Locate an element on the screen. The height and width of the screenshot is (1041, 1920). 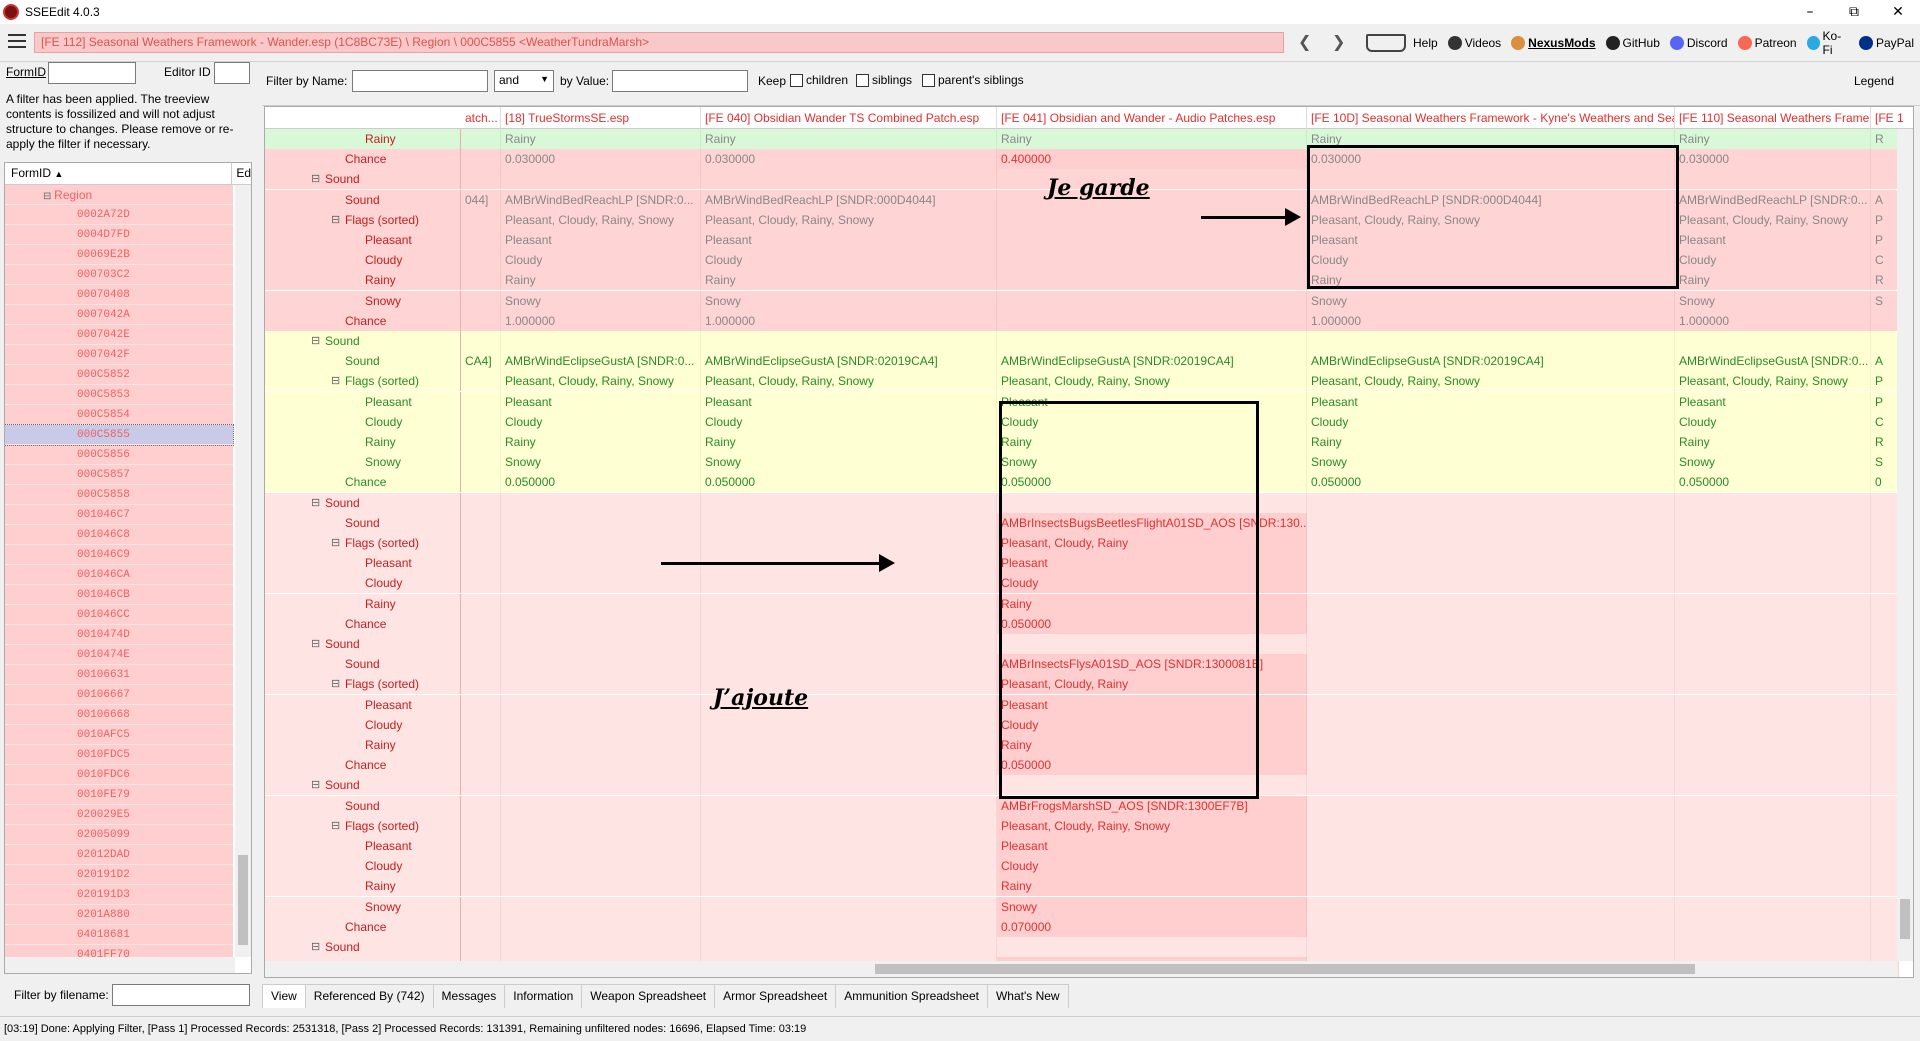
minimize-button: – is located at coordinates (1810, 12).